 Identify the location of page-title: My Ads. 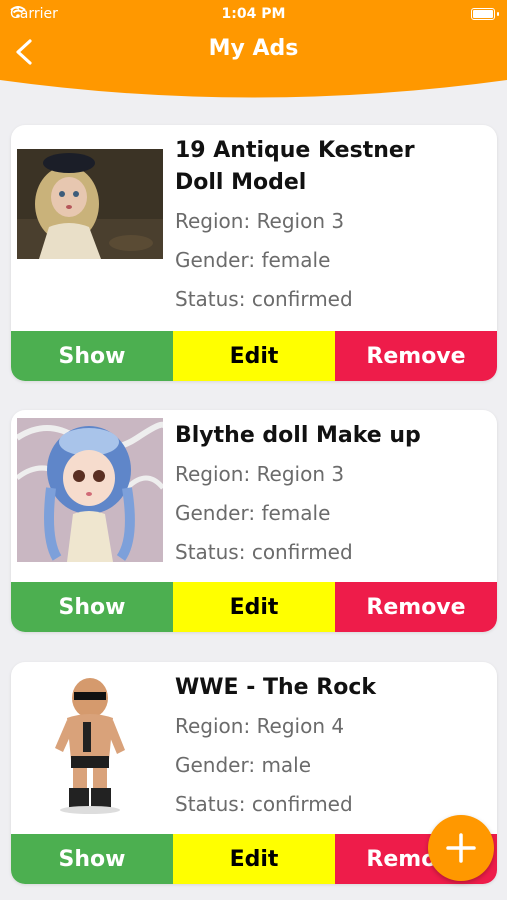
(253, 48).